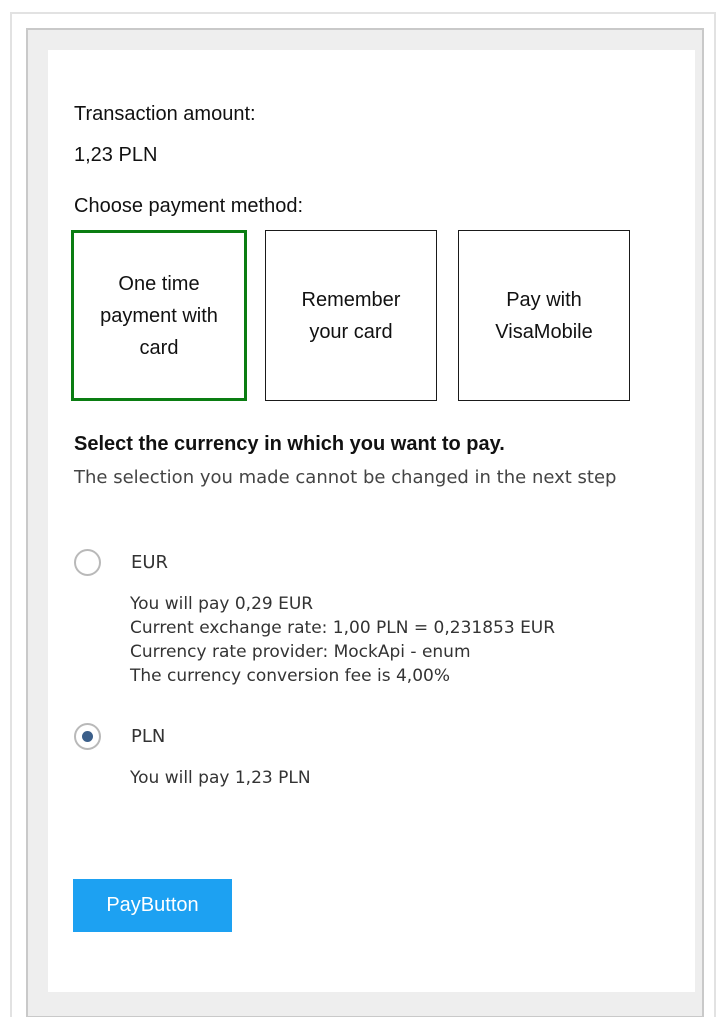 The width and height of the screenshot is (722, 1017). Describe the element at coordinates (165, 114) in the screenshot. I see `transaction-amount-label: Transaction amount:` at that location.